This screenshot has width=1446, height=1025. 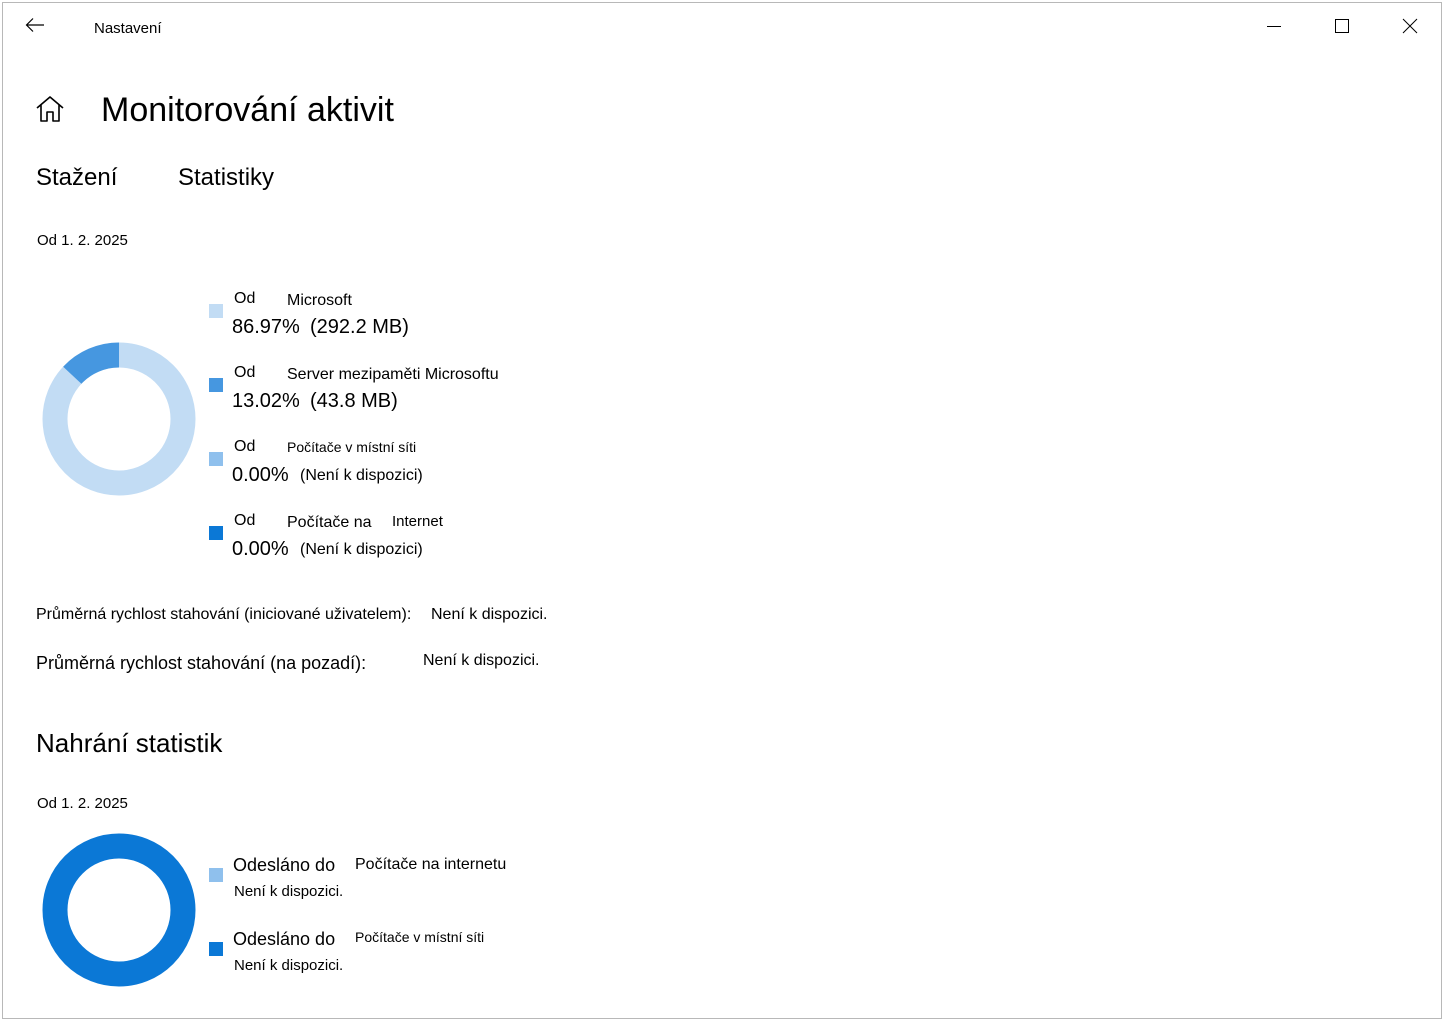 What do you see at coordinates (266, 327) in the screenshot?
I see `legend-percent-microsoft: 86.97%` at bounding box center [266, 327].